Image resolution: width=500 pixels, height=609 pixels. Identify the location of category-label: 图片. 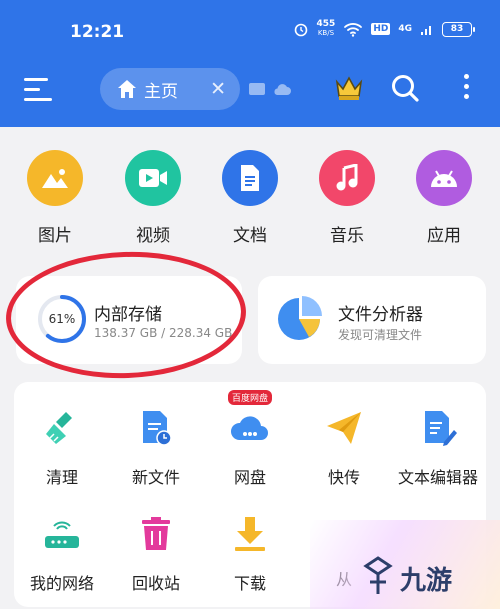
(55, 236).